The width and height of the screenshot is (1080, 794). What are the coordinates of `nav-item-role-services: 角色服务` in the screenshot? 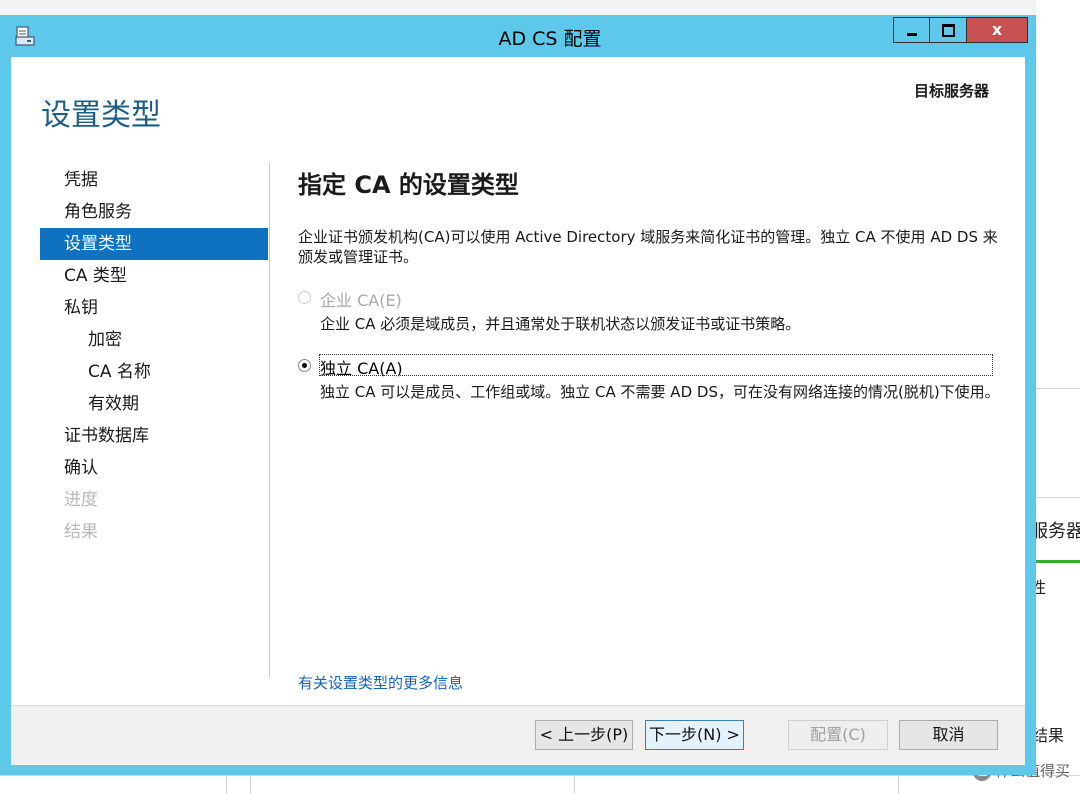 It's located at (154, 212).